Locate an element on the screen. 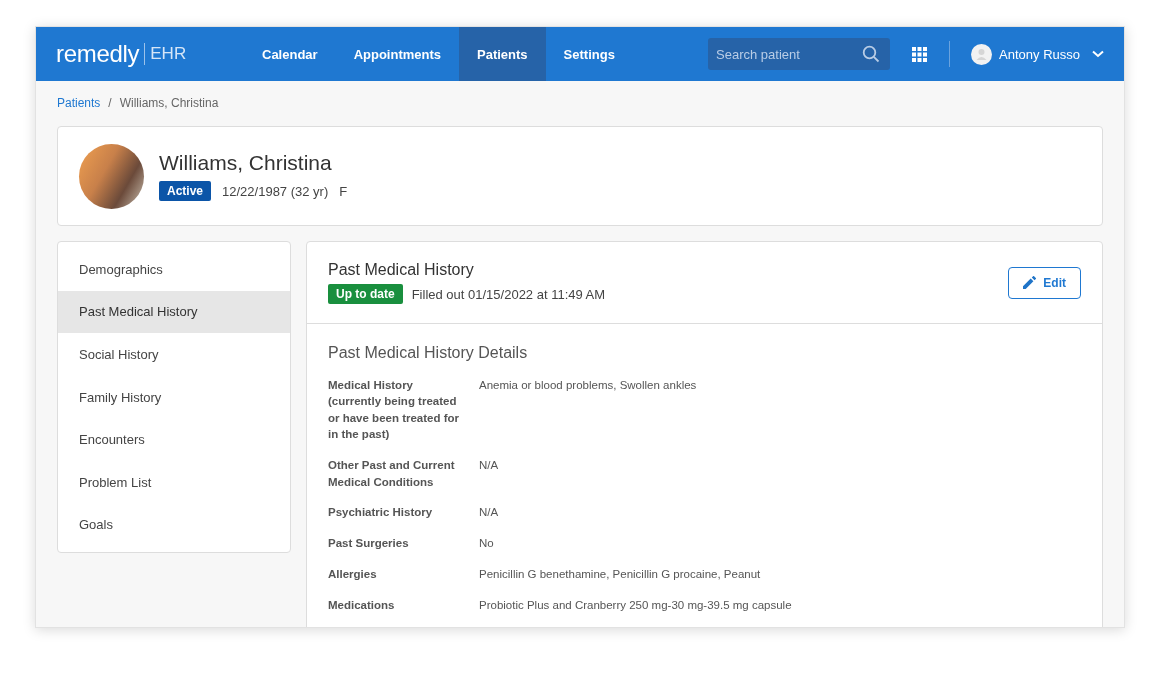  nav-tab: Appointments is located at coordinates (397, 54).